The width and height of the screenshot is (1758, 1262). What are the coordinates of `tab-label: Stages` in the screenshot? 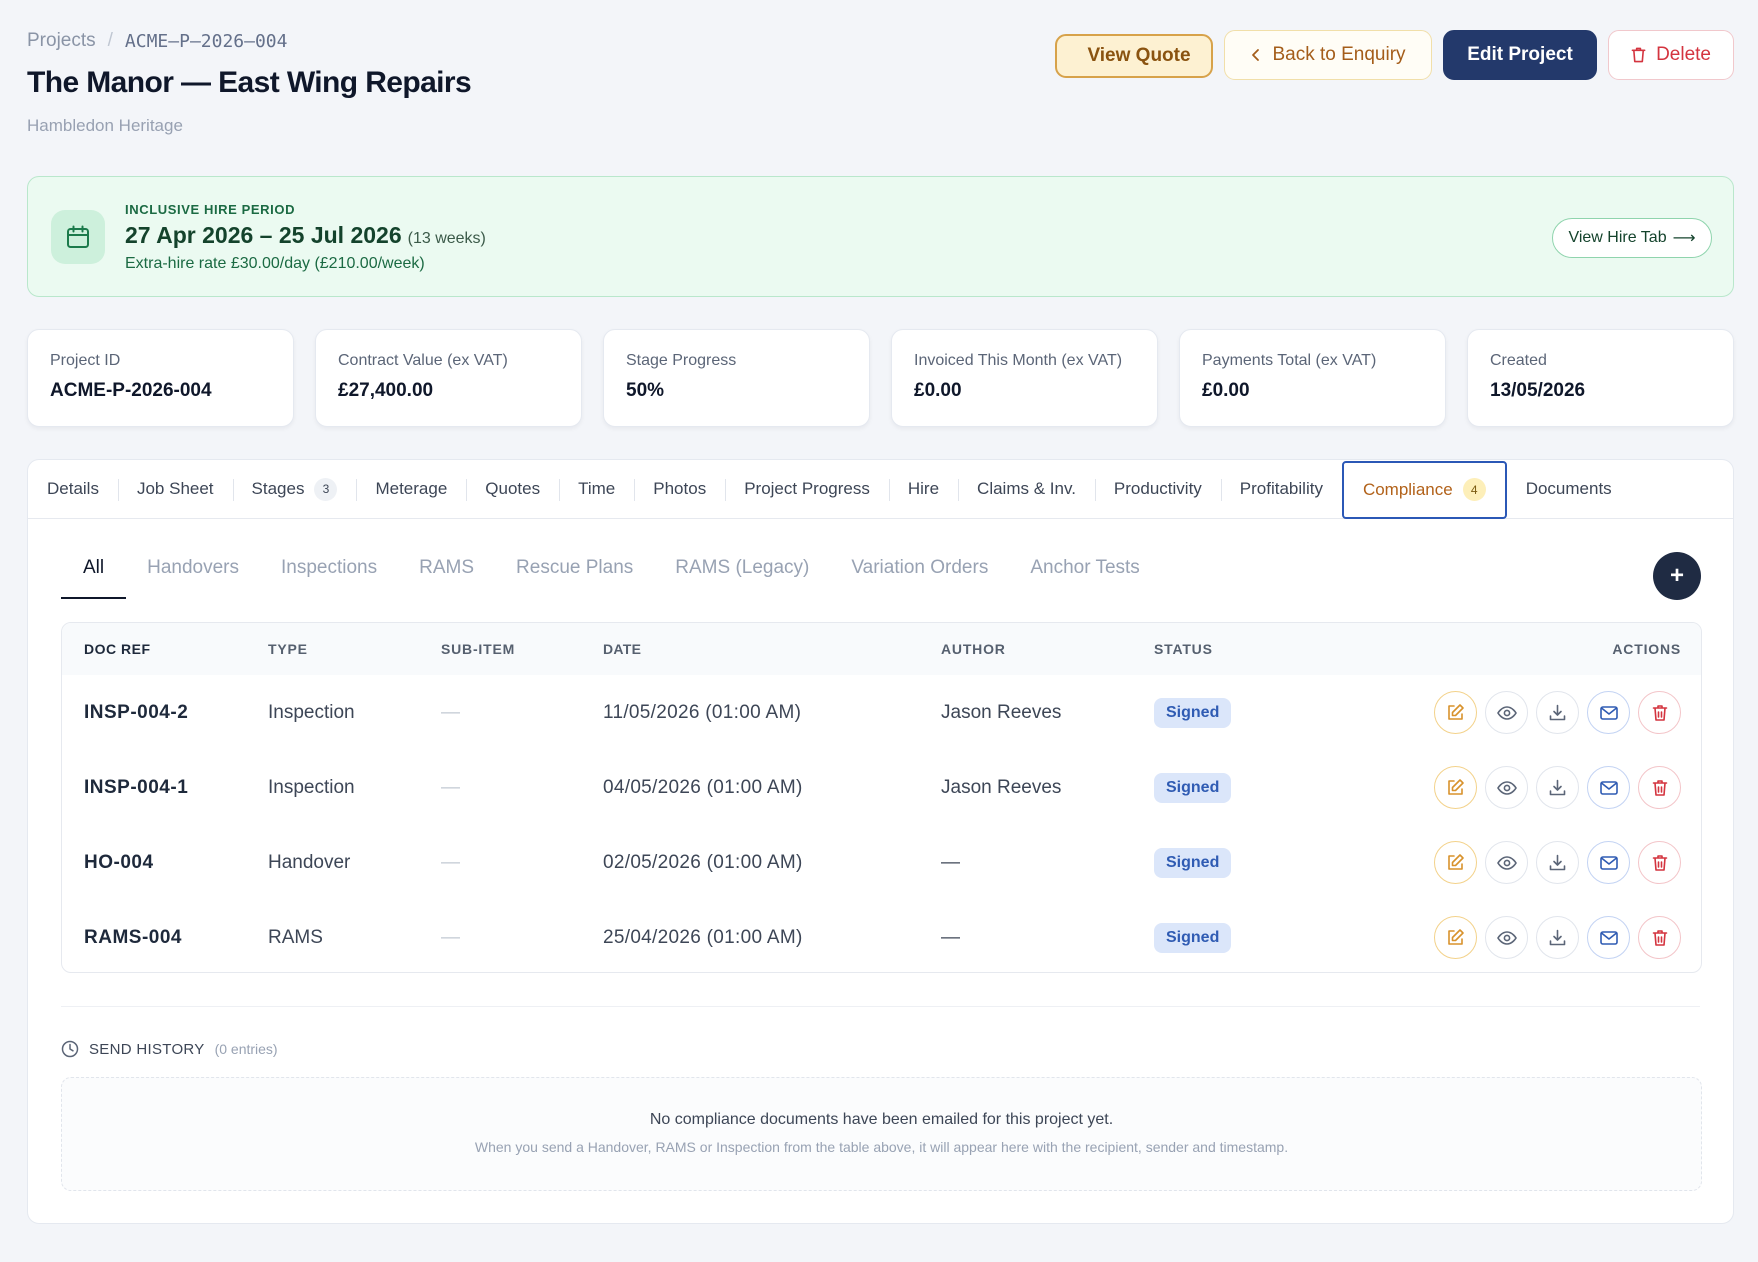 It's located at (278, 488).